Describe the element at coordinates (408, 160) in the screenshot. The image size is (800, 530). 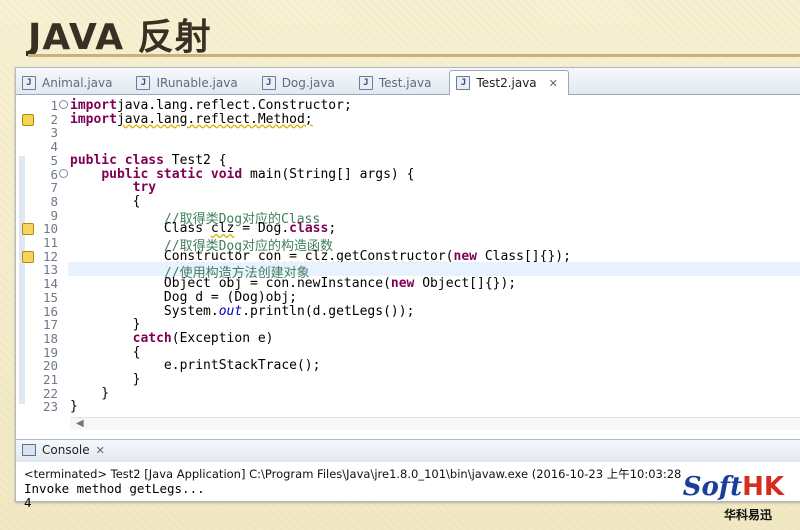
I see `code-line: 5 public class Test2 {` at that location.